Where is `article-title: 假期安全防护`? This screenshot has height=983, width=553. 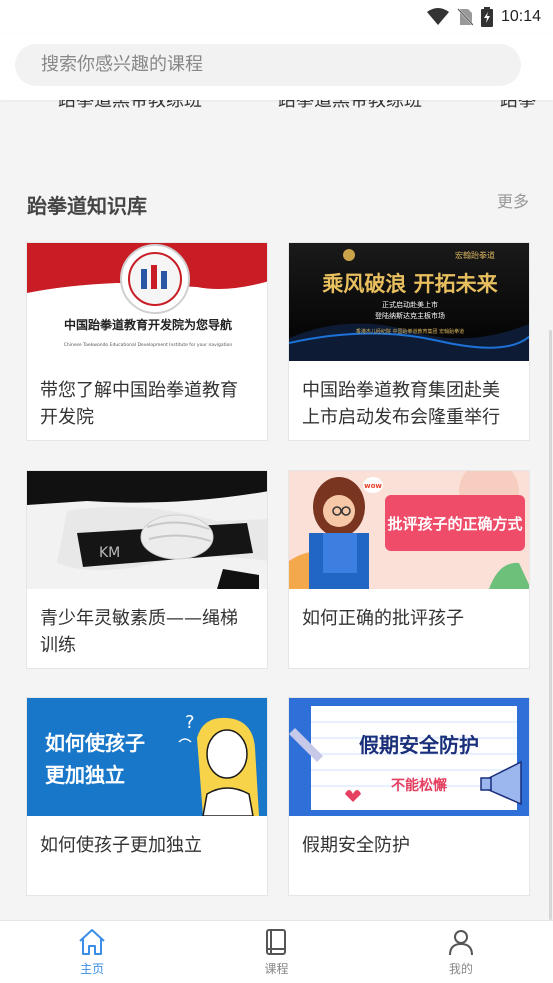
article-title: 假期安全防护 is located at coordinates (356, 845).